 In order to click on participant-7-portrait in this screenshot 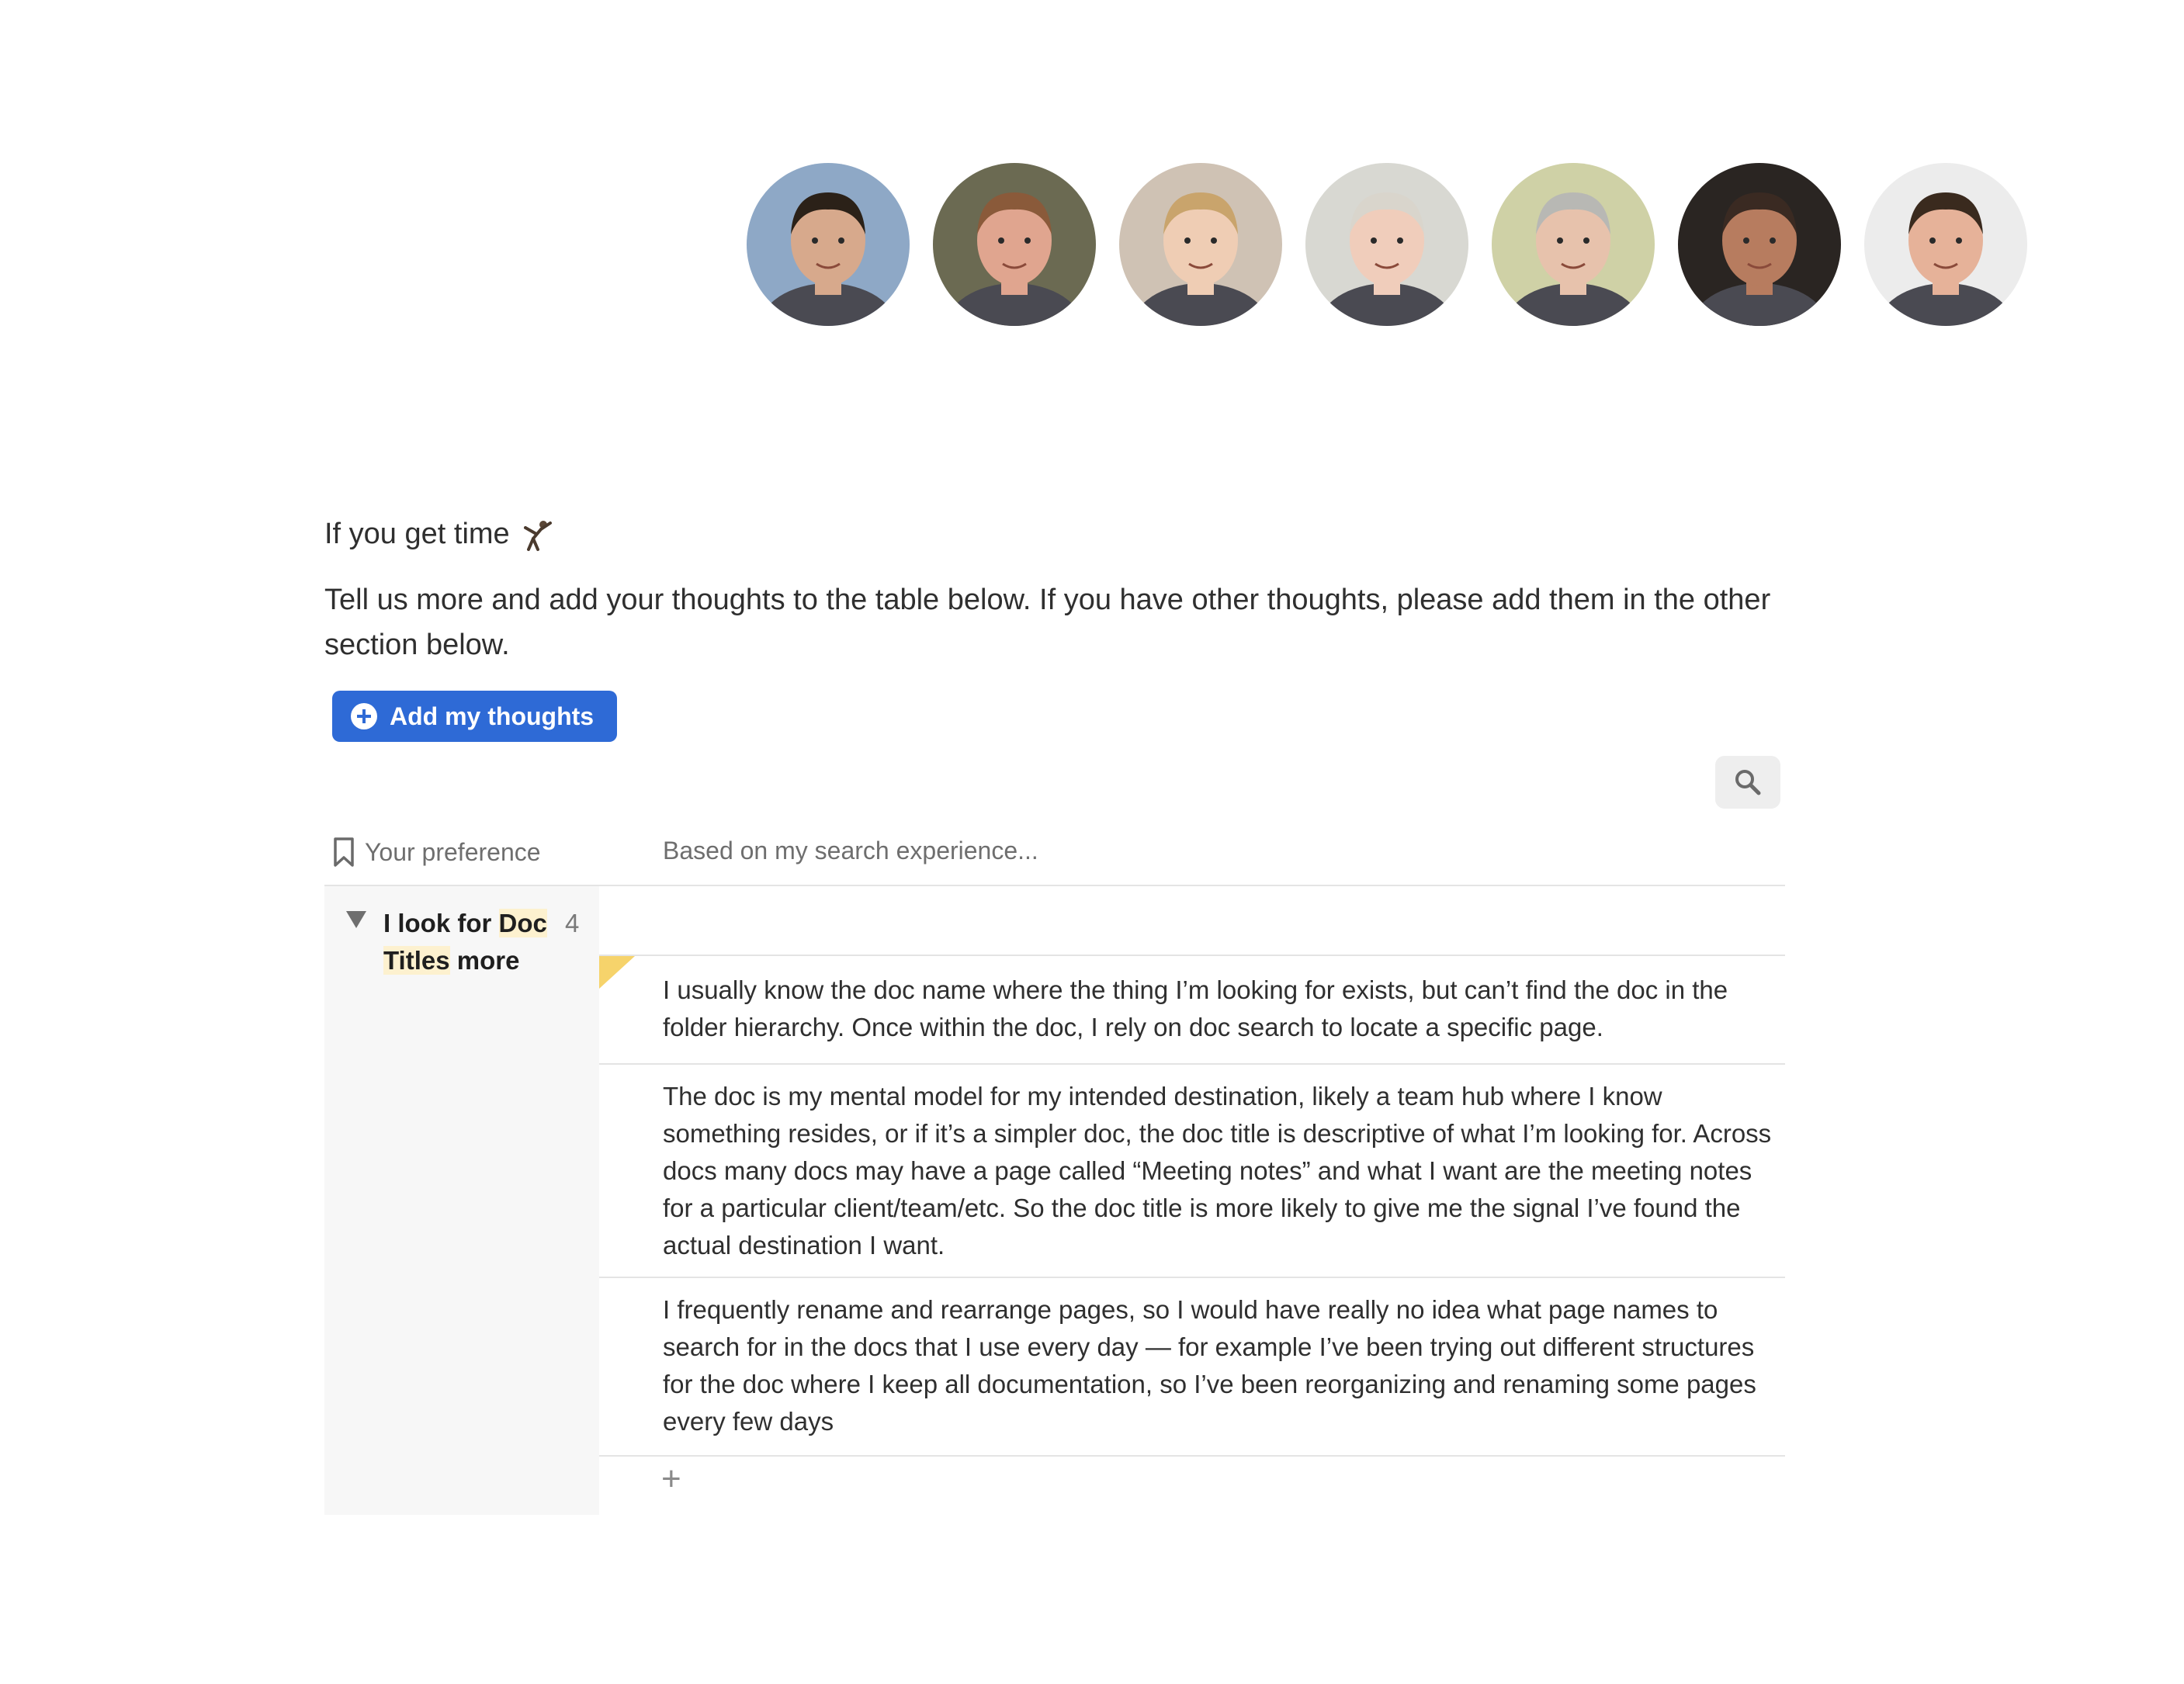, I will do `click(1946, 245)`.